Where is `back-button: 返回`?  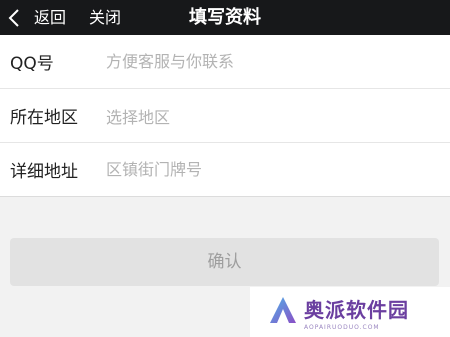 back-button: 返回 is located at coordinates (37, 17).